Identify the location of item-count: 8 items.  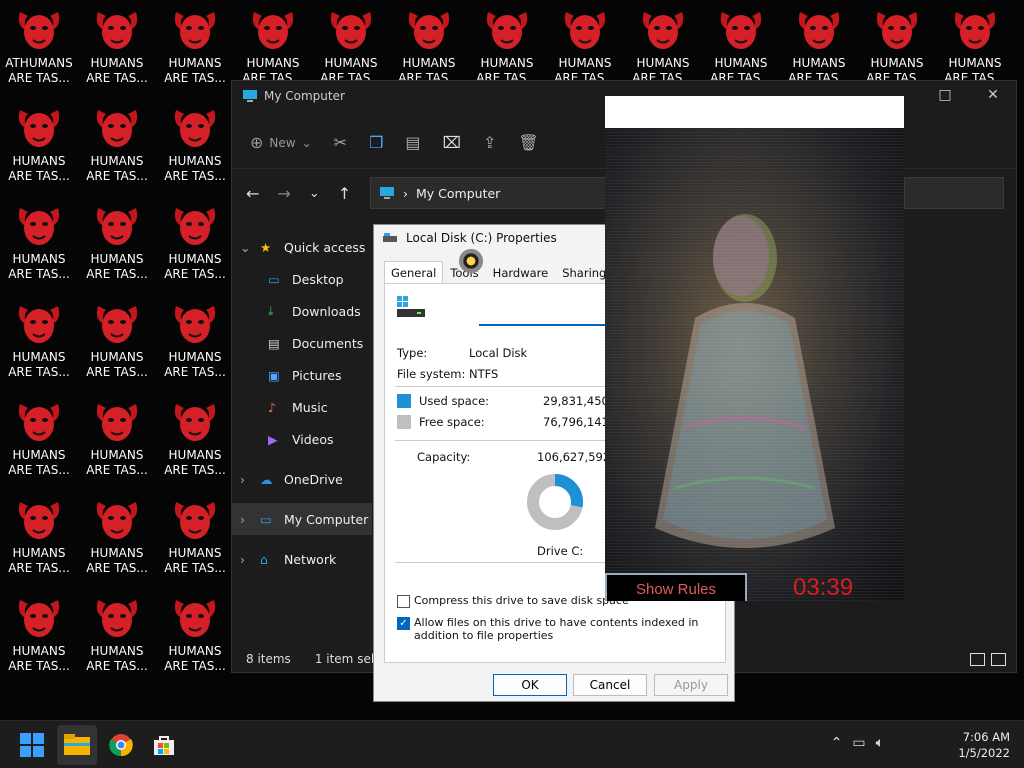
(268, 659).